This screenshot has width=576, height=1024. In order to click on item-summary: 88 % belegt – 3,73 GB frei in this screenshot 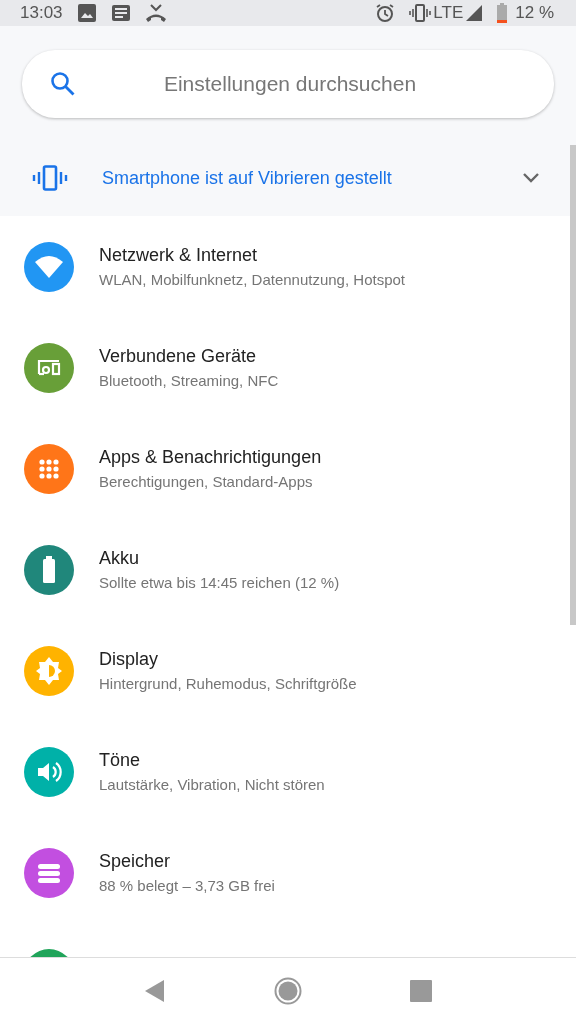, I will do `click(187, 885)`.